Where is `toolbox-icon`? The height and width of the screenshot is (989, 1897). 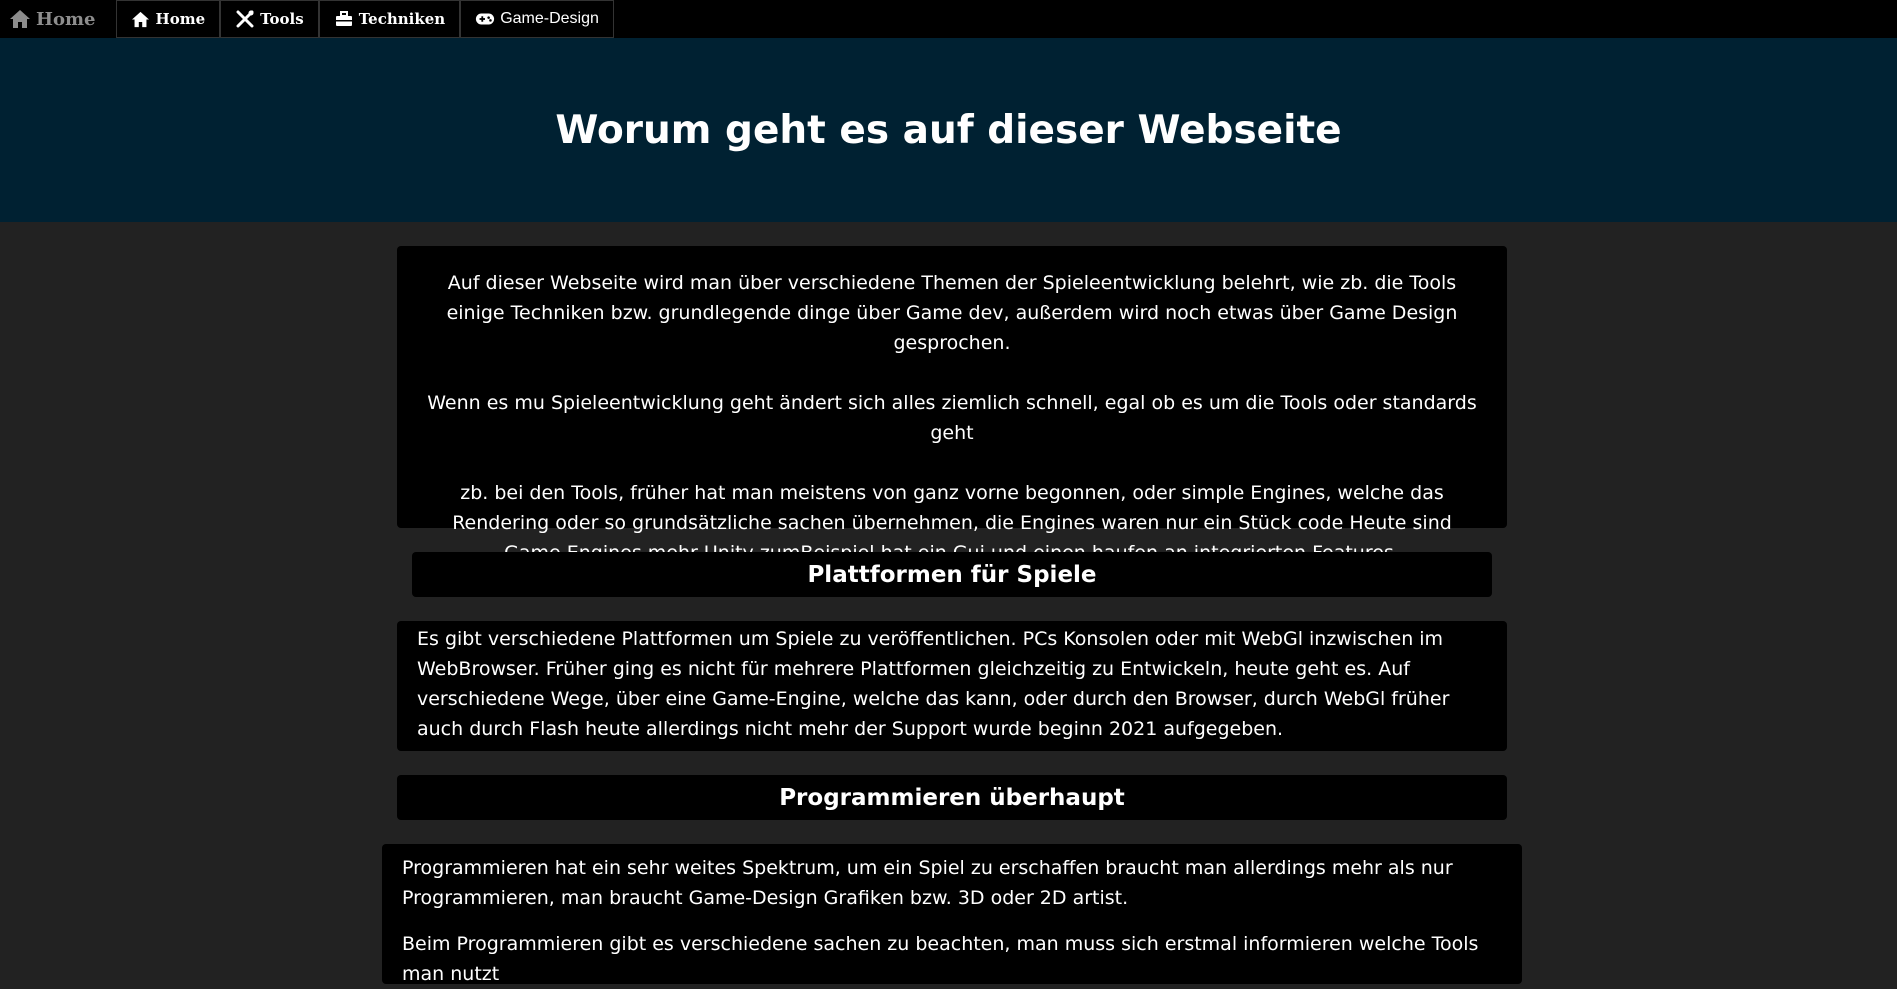 toolbox-icon is located at coordinates (344, 19).